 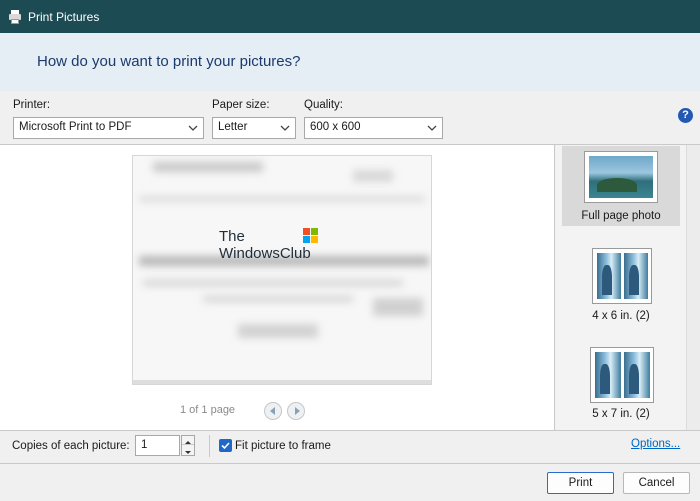 I want to click on checkmark-icon, so click(x=225, y=446).